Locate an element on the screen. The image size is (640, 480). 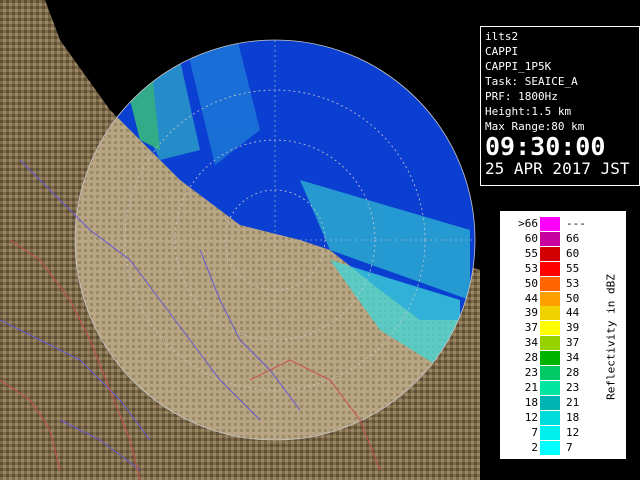
legend-high-value: 55 is located at coordinates (573, 268).